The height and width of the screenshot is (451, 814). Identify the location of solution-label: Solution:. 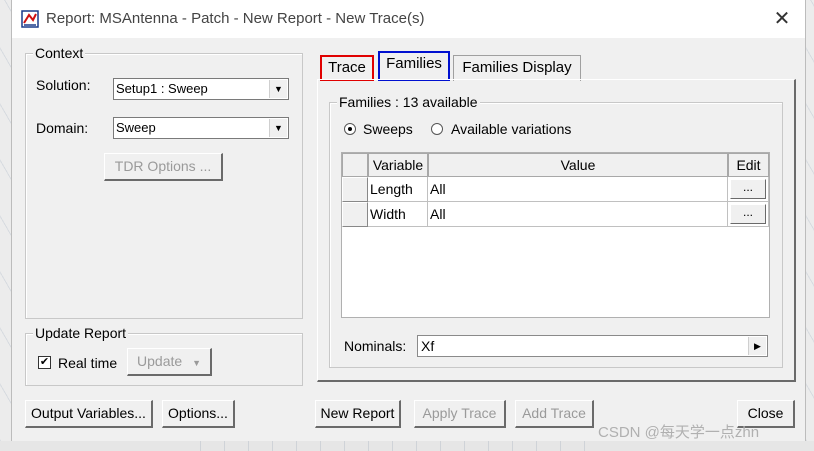
(63, 85).